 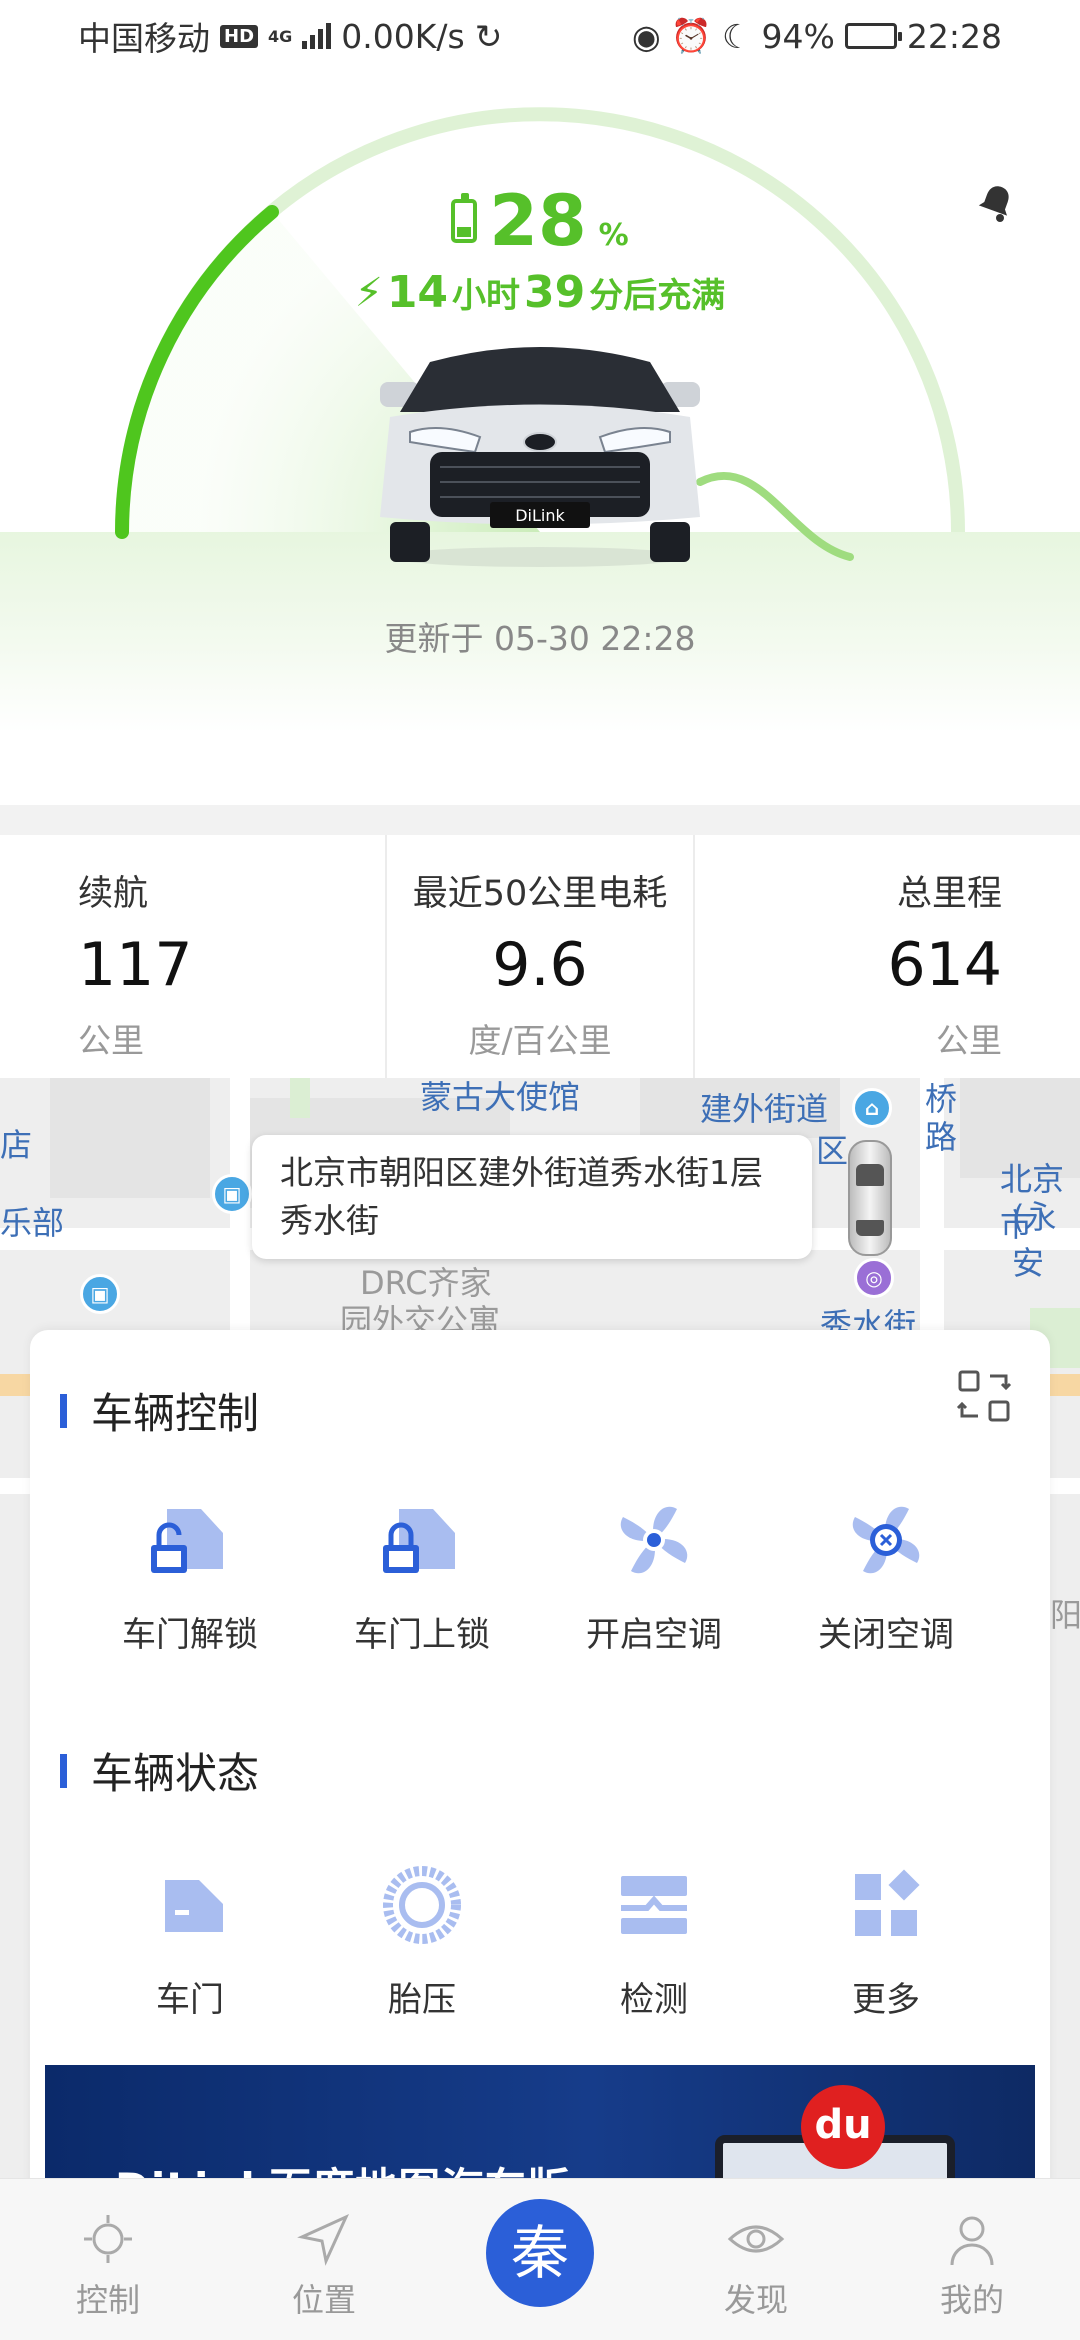 I want to click on door-lock-button: 车门上锁, so click(x=422, y=1575).